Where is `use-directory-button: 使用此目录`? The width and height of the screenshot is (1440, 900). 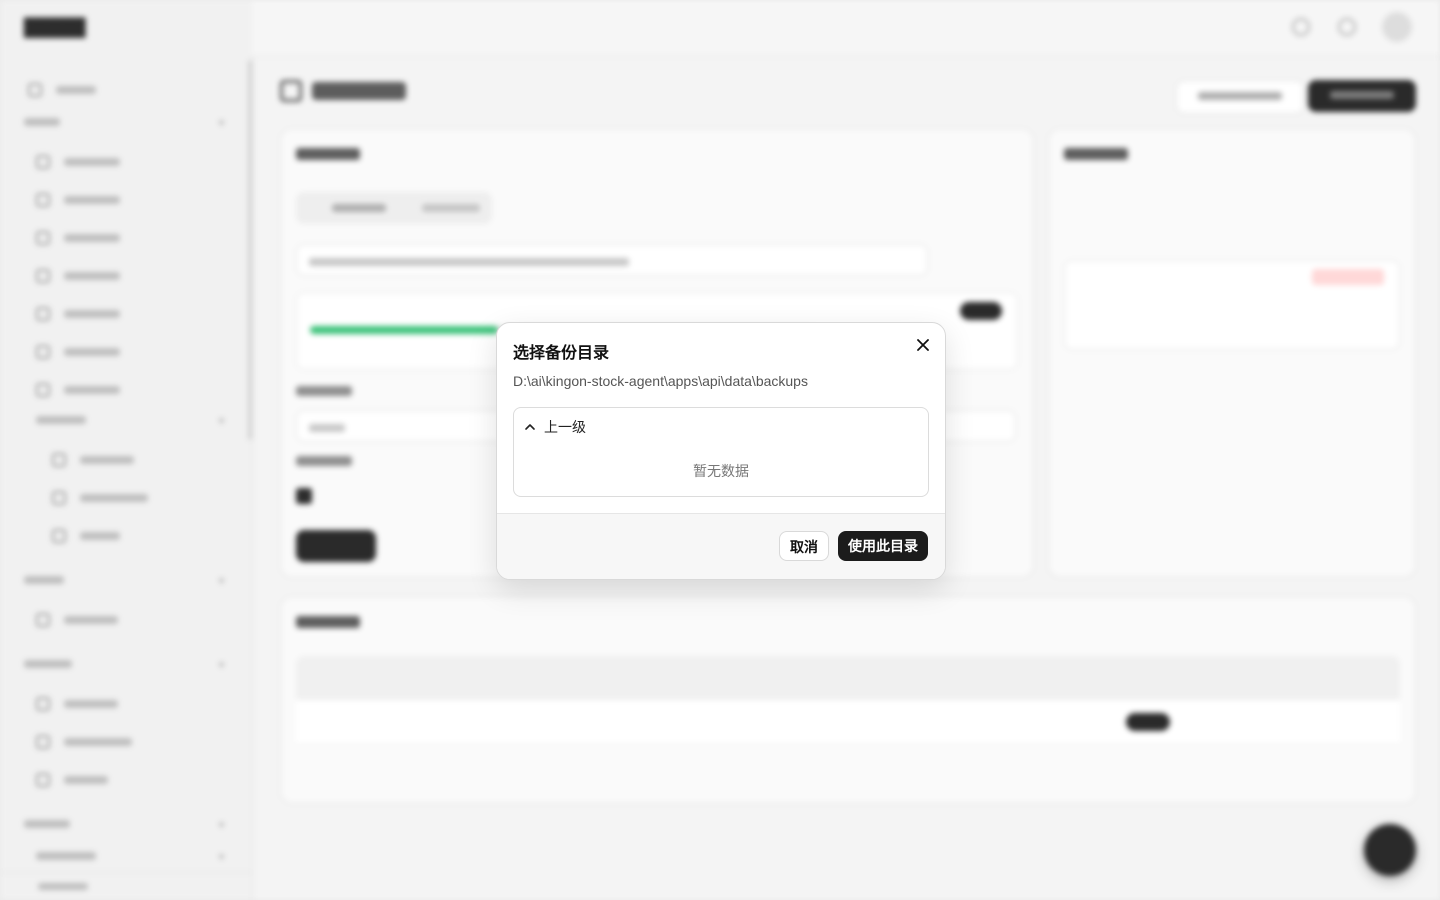 use-directory-button: 使用此目录 is located at coordinates (883, 546).